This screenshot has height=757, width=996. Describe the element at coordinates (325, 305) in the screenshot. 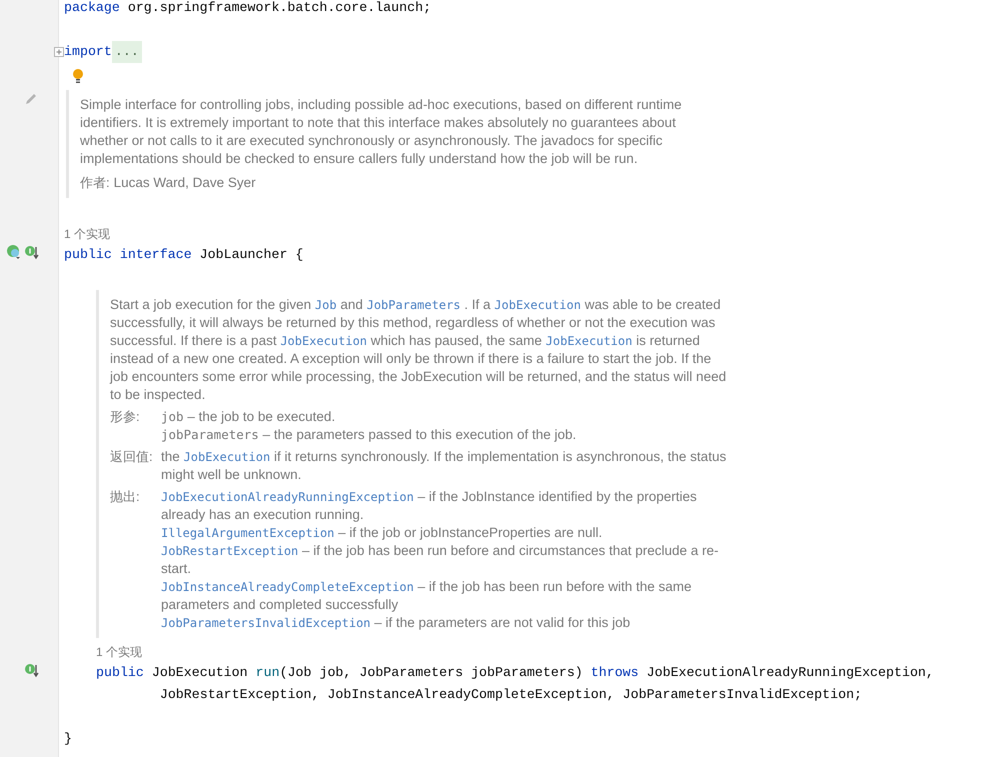

I see `code-link: Job` at that location.